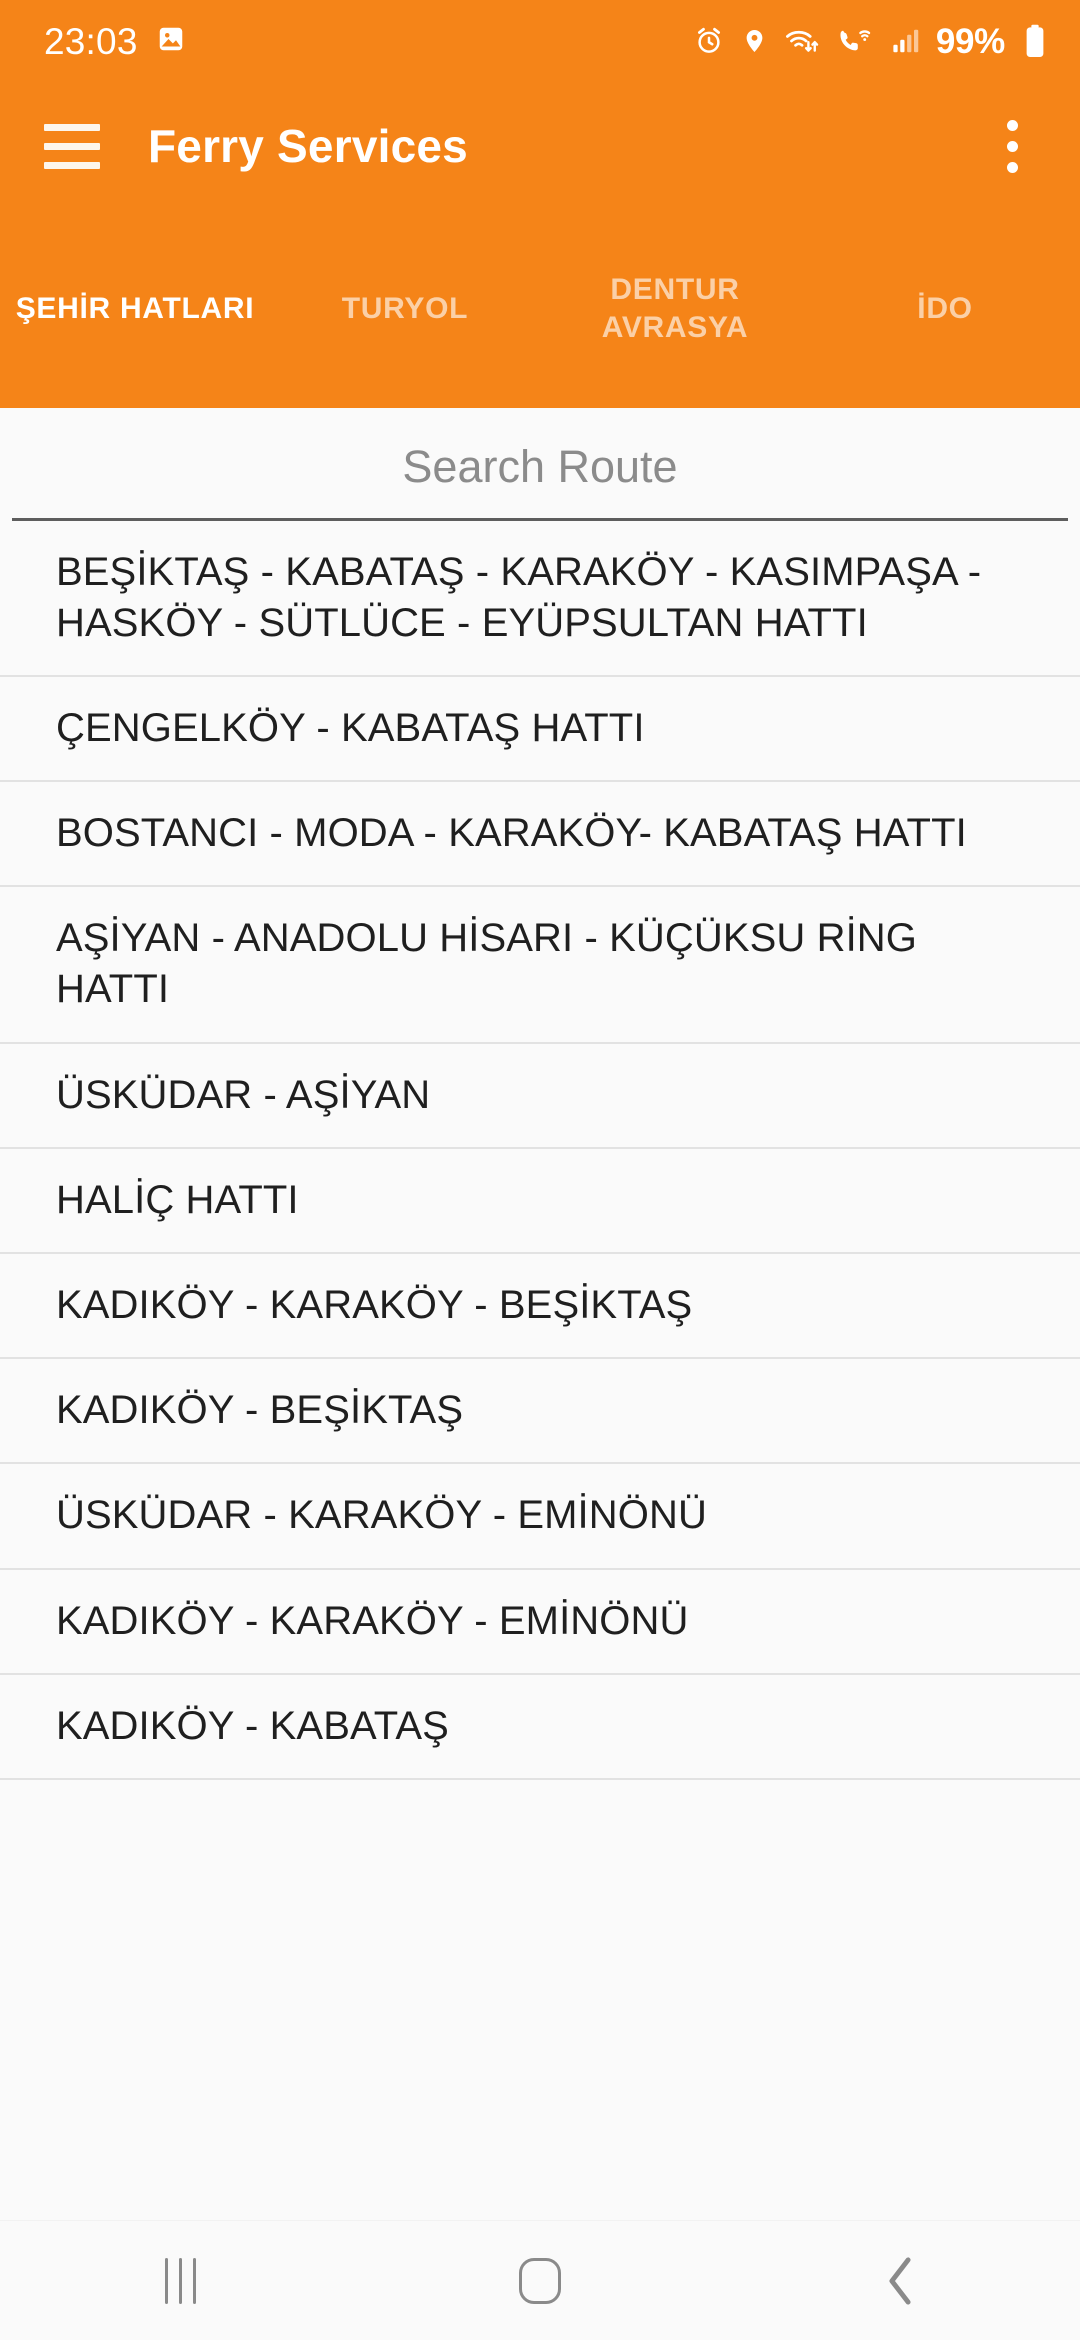  I want to click on tab-label: TURYOL, so click(405, 309).